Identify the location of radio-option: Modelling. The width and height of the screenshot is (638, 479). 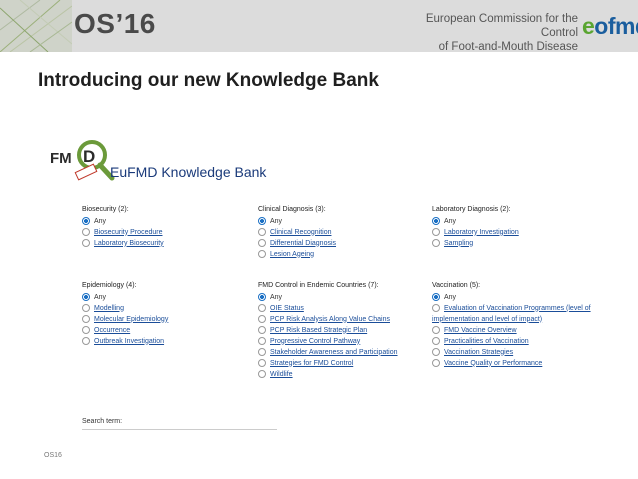
(125, 308).